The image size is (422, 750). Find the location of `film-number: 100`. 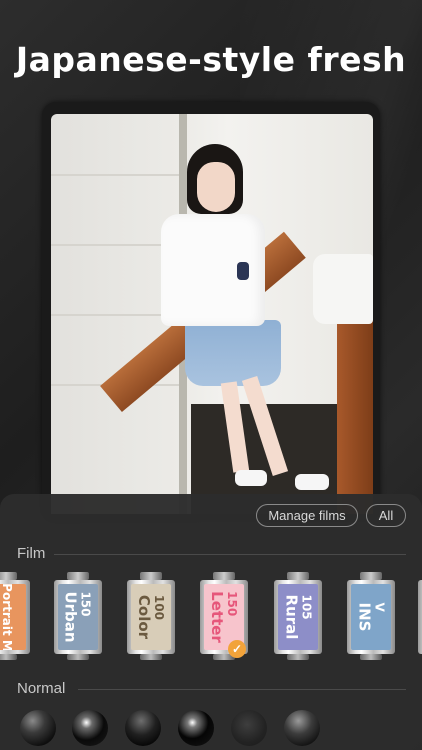

film-number: 100 is located at coordinates (159, 607).